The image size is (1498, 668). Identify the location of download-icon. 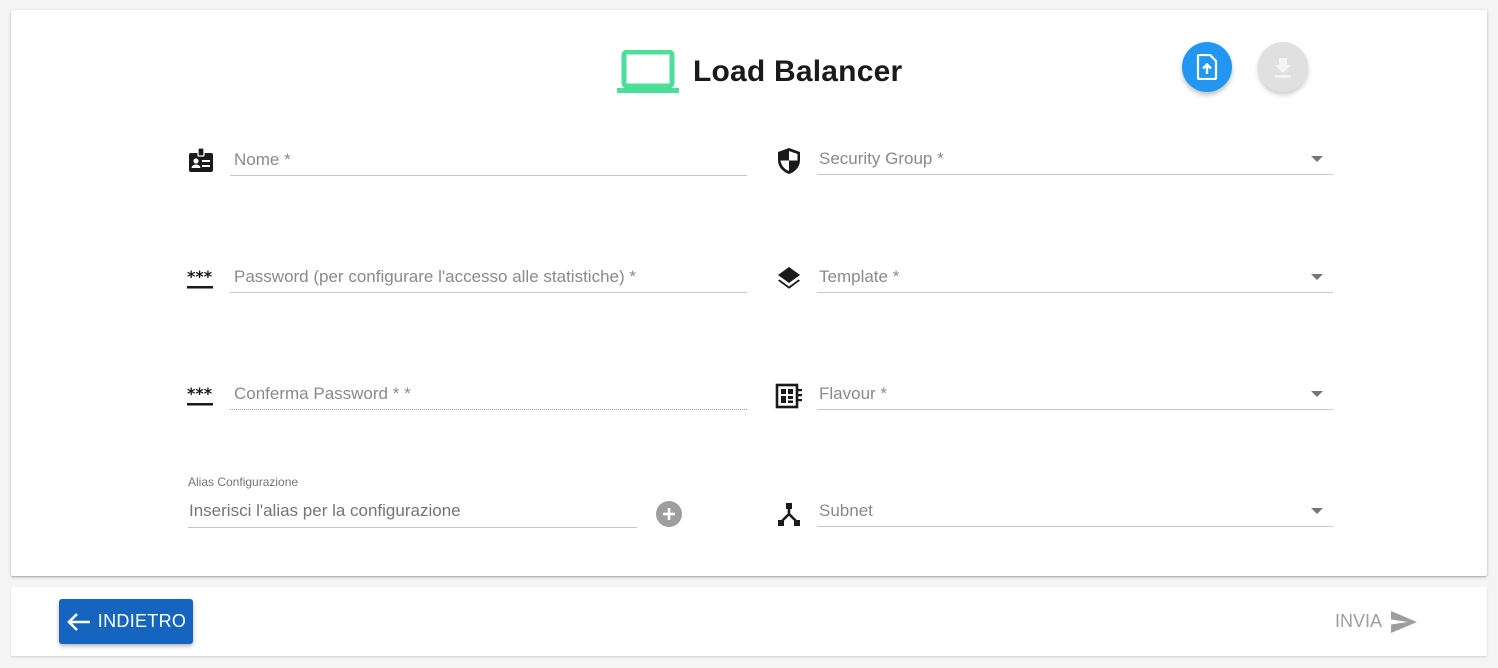
(1283, 68).